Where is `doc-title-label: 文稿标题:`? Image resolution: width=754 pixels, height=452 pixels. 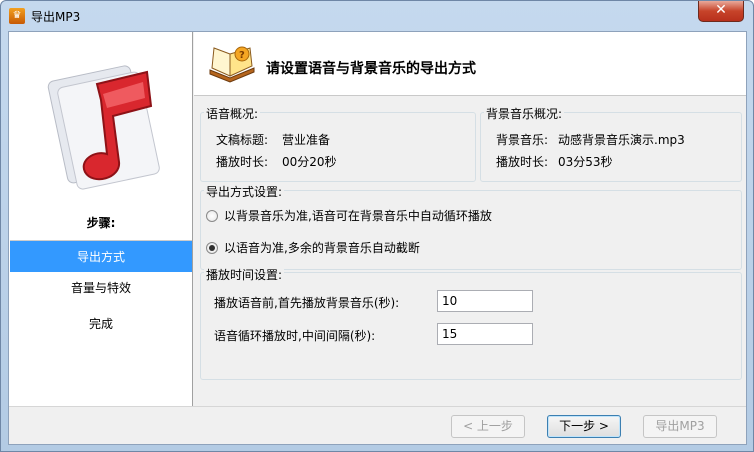 doc-title-label: 文稿标题: is located at coordinates (242, 140).